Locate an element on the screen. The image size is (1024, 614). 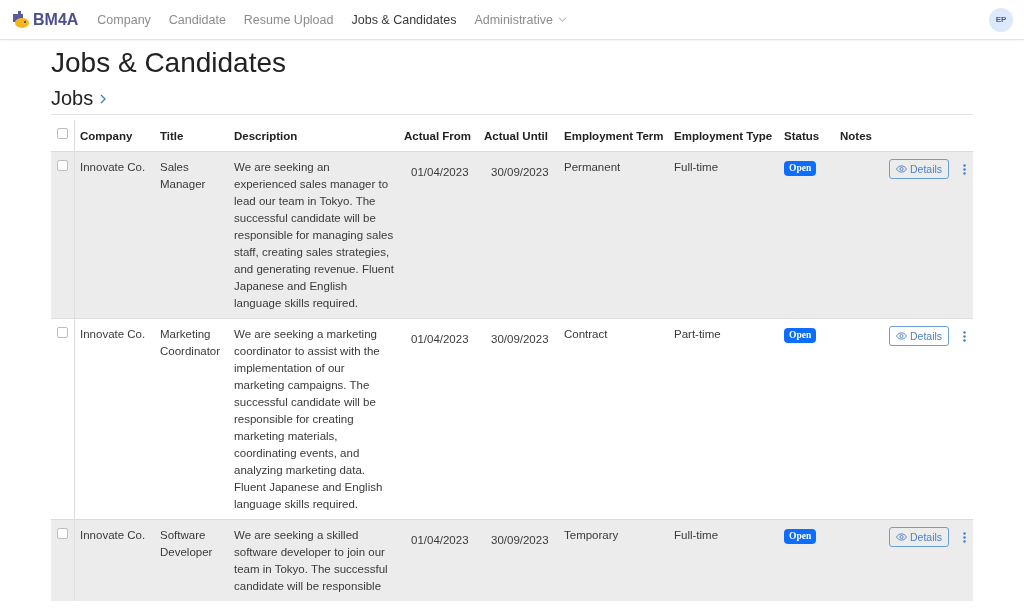
page-title: Jobs & Candidates is located at coordinates (169, 63).